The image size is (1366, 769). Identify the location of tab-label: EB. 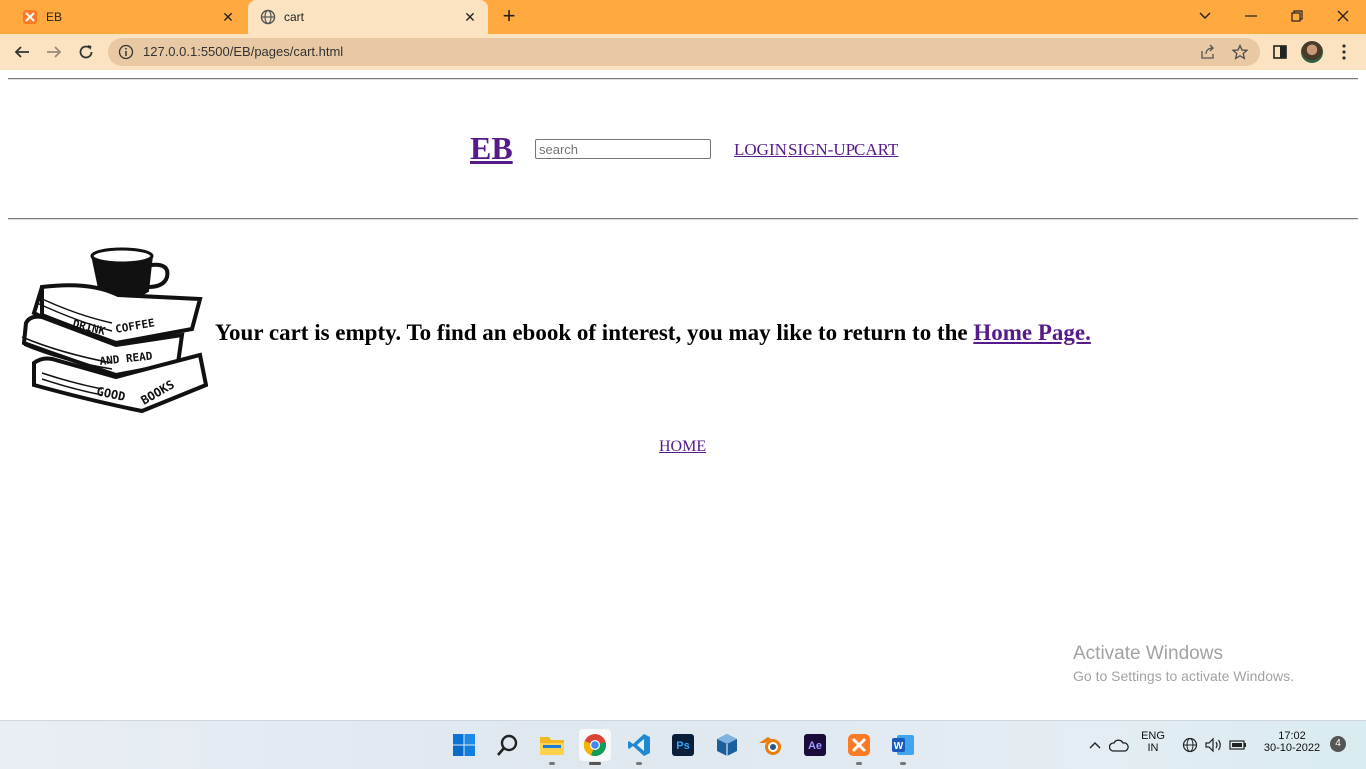
(54, 17).